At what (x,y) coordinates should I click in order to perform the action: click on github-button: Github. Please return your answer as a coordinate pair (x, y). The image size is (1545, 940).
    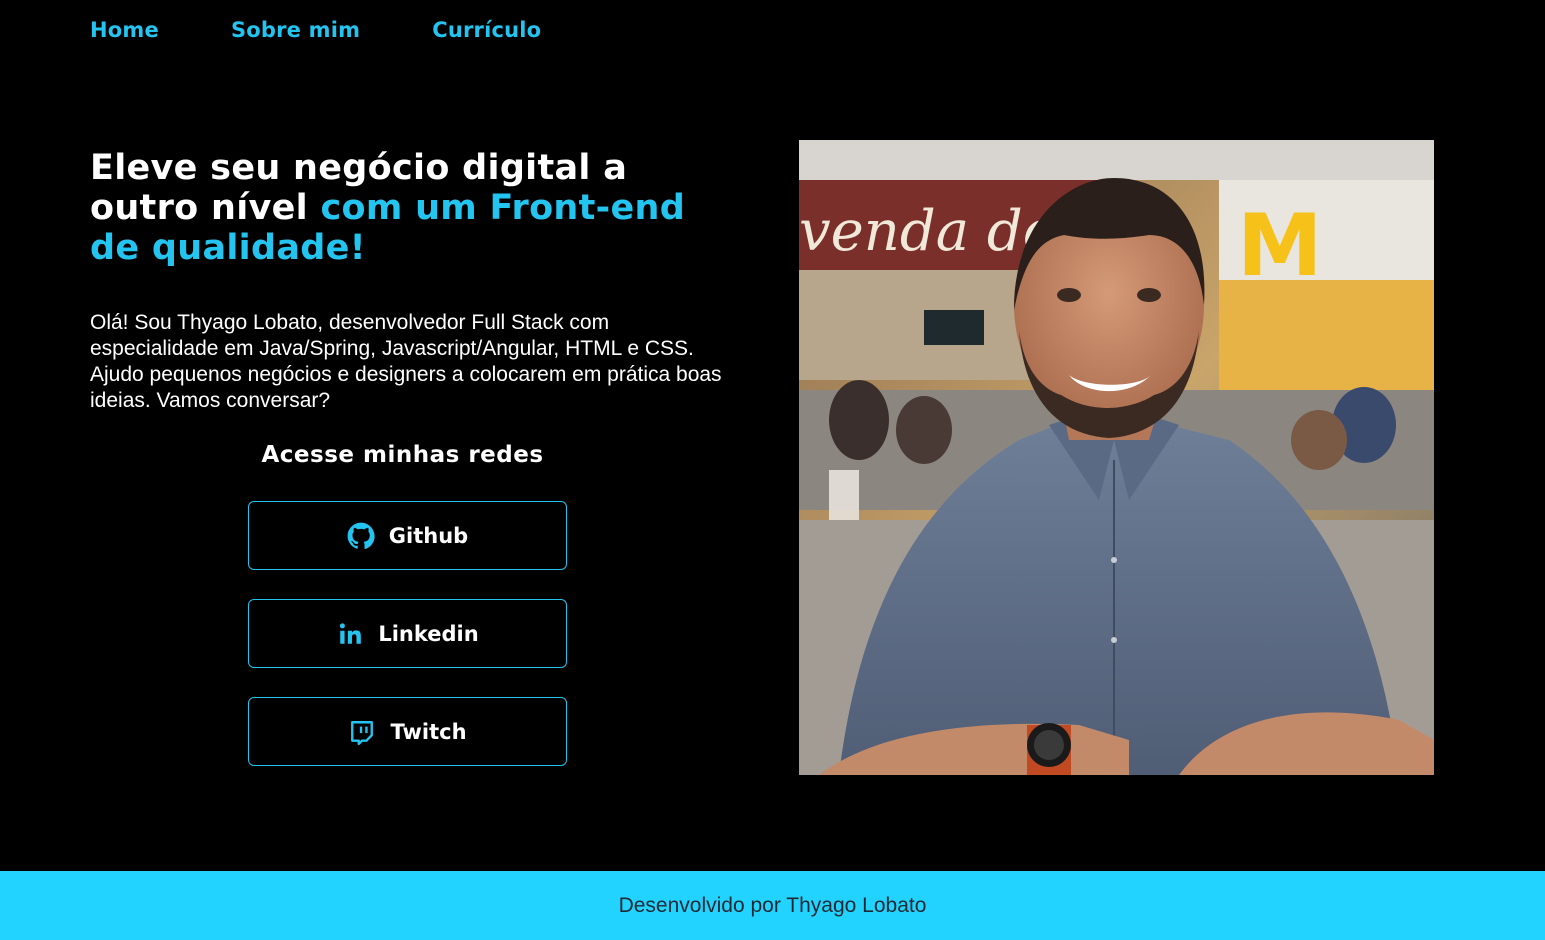
    Looking at the image, I should click on (407, 535).